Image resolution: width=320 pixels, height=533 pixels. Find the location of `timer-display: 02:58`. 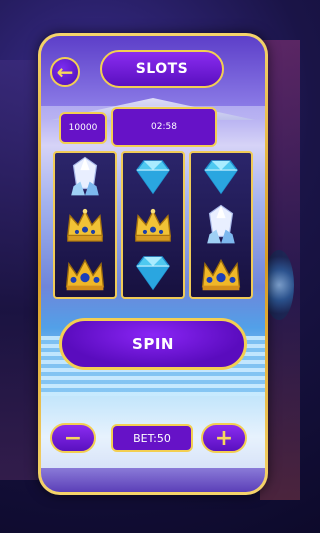

timer-display: 02:58 is located at coordinates (164, 127).